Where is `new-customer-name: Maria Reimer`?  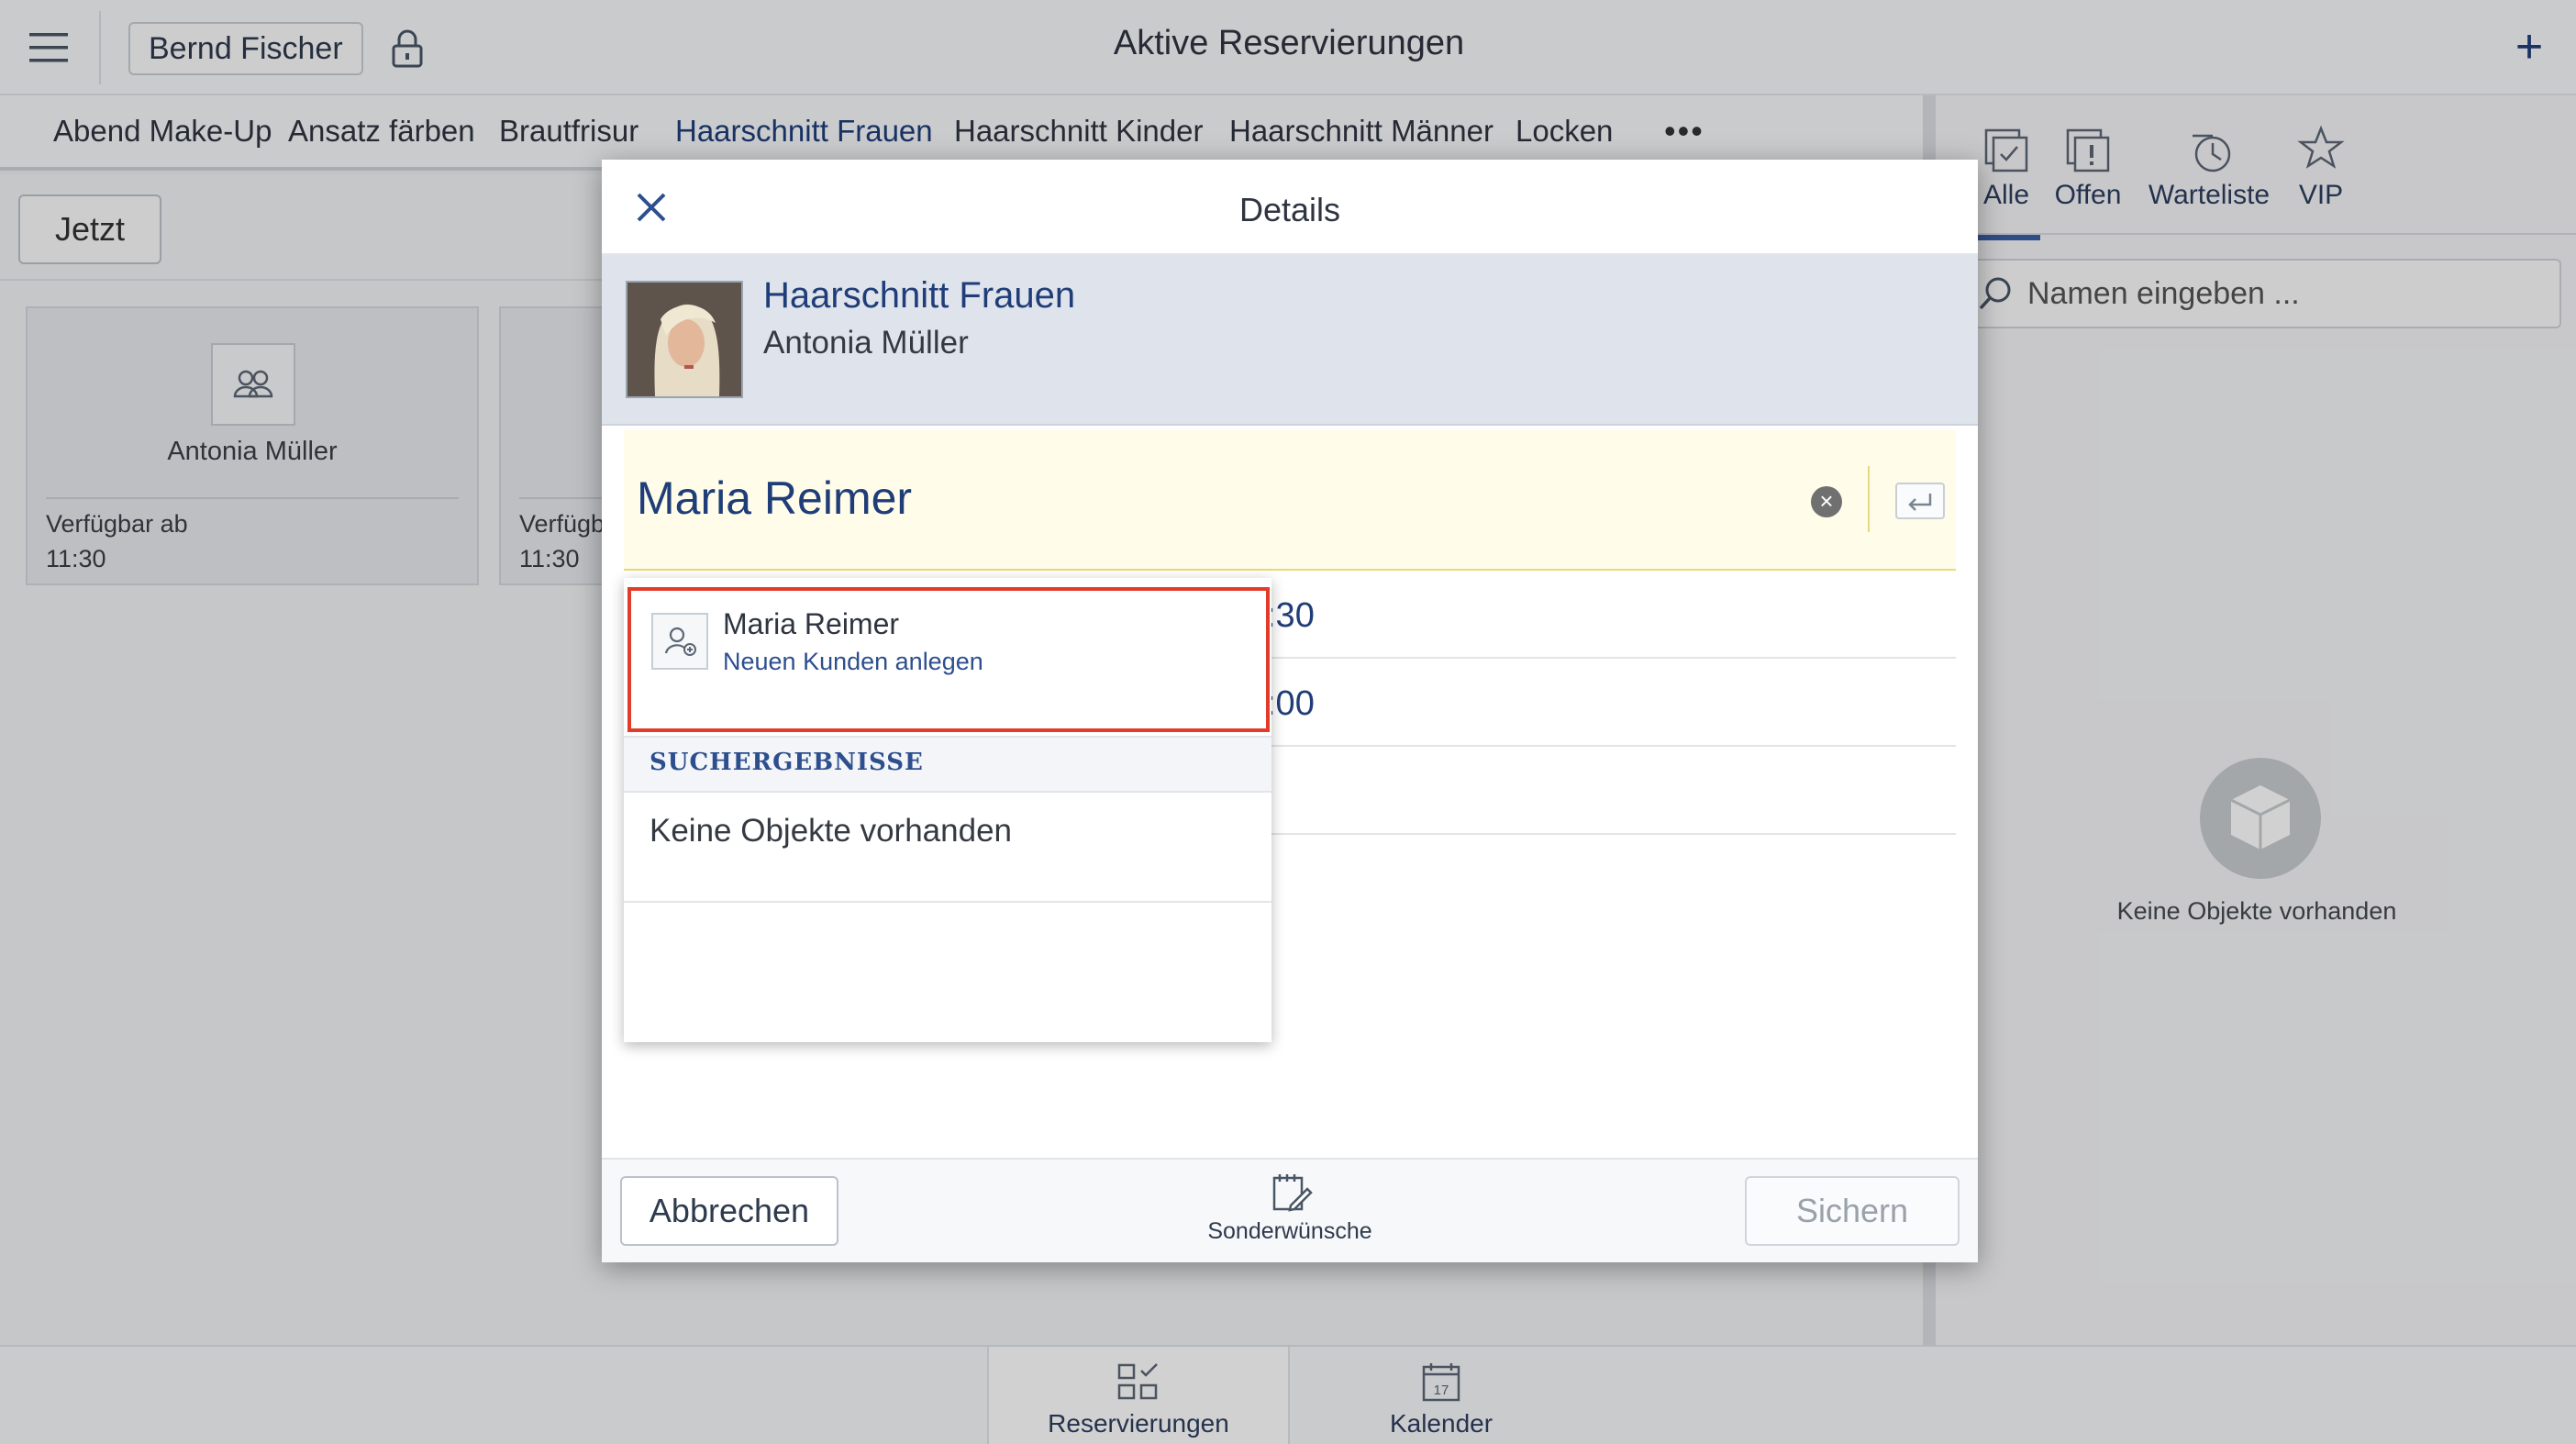 new-customer-name: Maria Reimer is located at coordinates (811, 623).